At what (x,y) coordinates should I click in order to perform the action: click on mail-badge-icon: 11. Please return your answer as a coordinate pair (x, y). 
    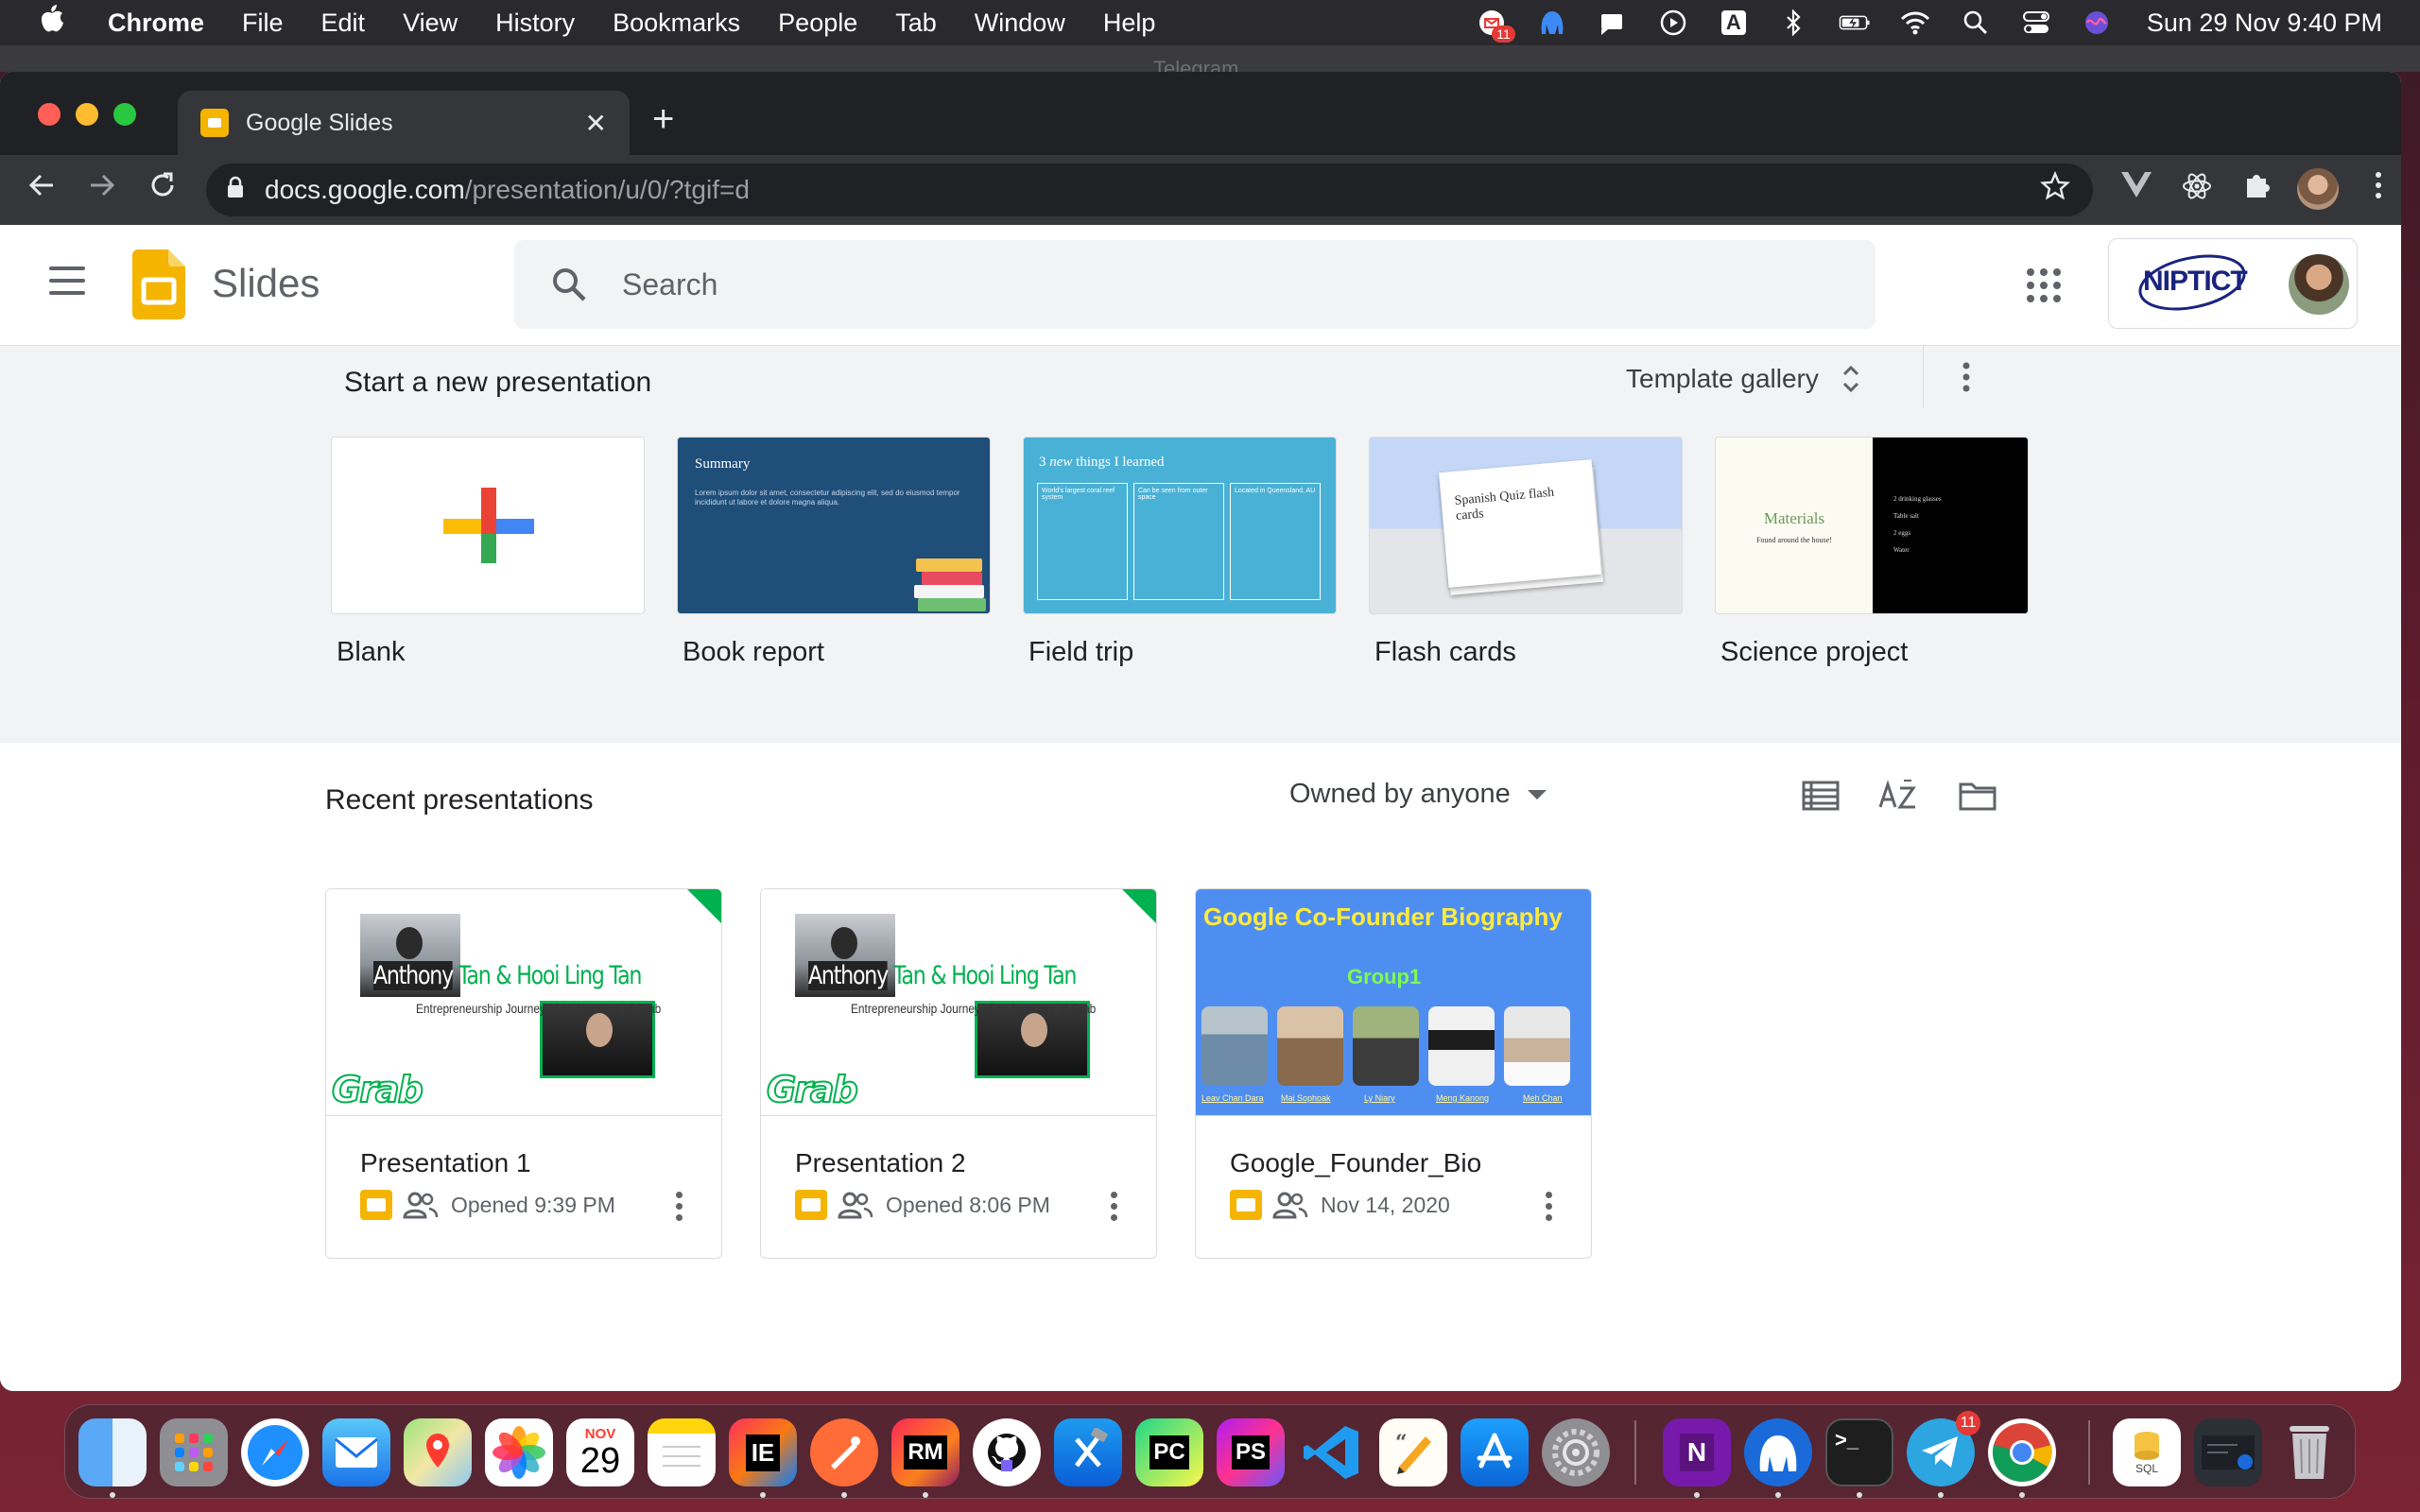
    Looking at the image, I should click on (1495, 26).